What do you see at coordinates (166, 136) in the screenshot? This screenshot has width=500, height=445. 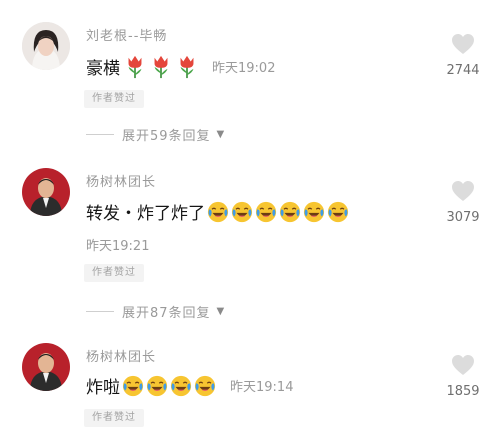 I see `expand-replies-label: 展开59条回复` at bounding box center [166, 136].